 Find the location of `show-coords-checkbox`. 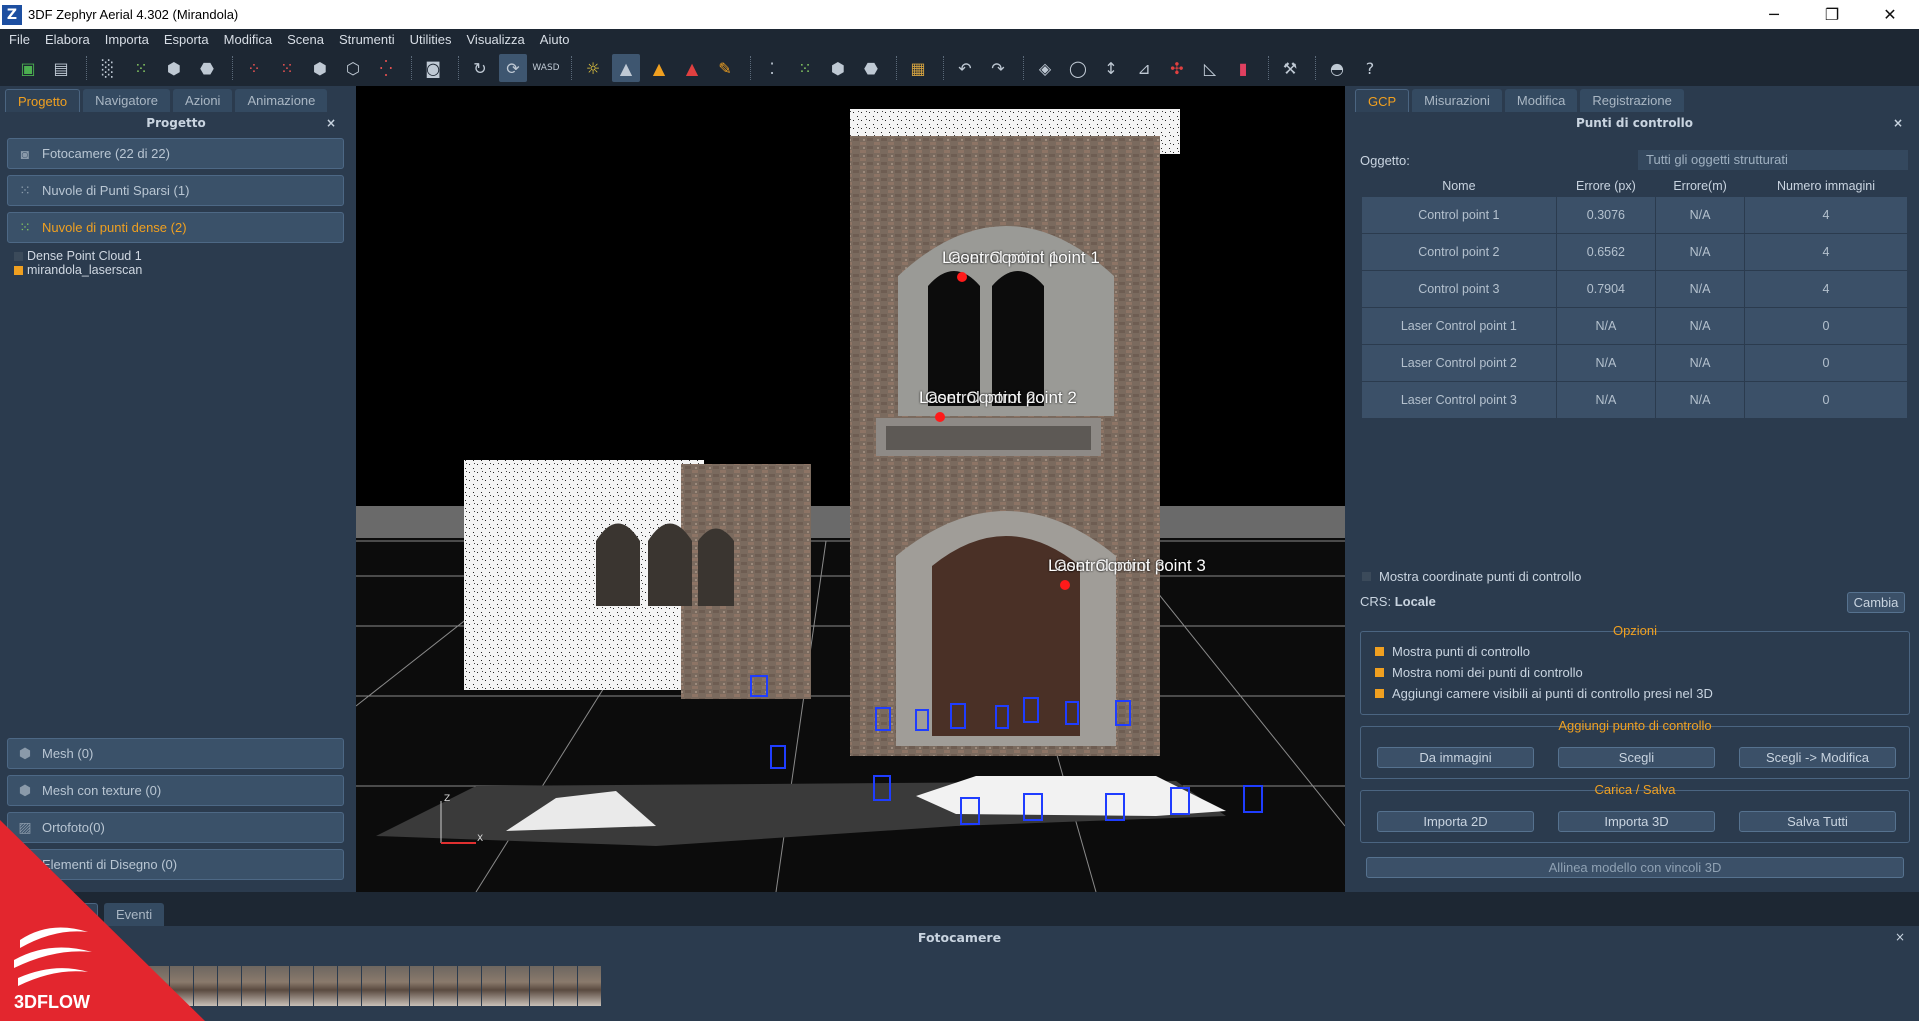

show-coords-checkbox is located at coordinates (1366, 576).